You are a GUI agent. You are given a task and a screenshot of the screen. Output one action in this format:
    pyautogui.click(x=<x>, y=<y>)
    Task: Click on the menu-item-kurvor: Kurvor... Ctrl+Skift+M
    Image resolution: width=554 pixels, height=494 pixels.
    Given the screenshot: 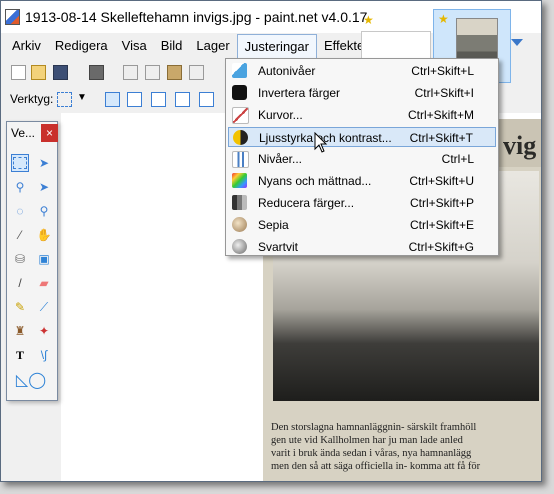 What is the action you would take?
    pyautogui.click(x=362, y=115)
    